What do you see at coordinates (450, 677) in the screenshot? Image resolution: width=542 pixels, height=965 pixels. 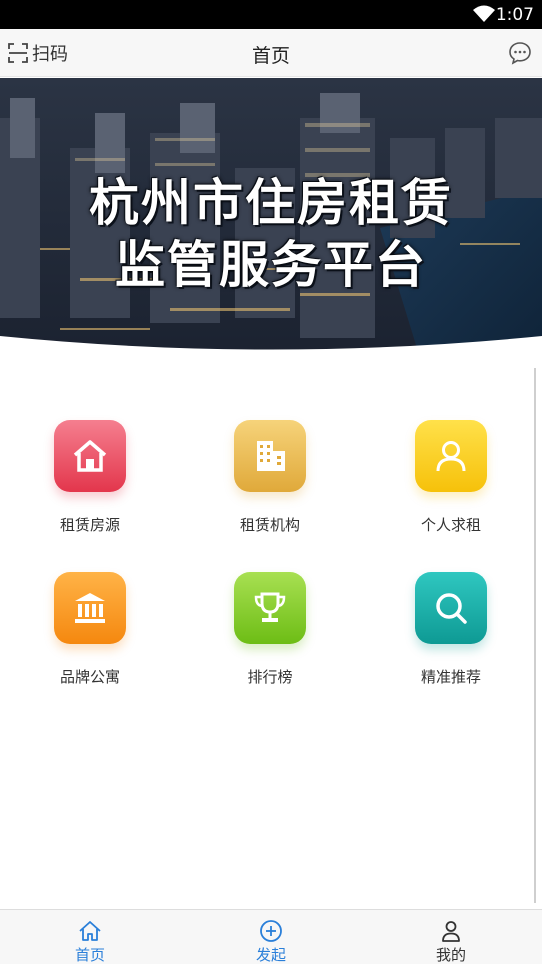 I see `grid-label: 精准推荐` at bounding box center [450, 677].